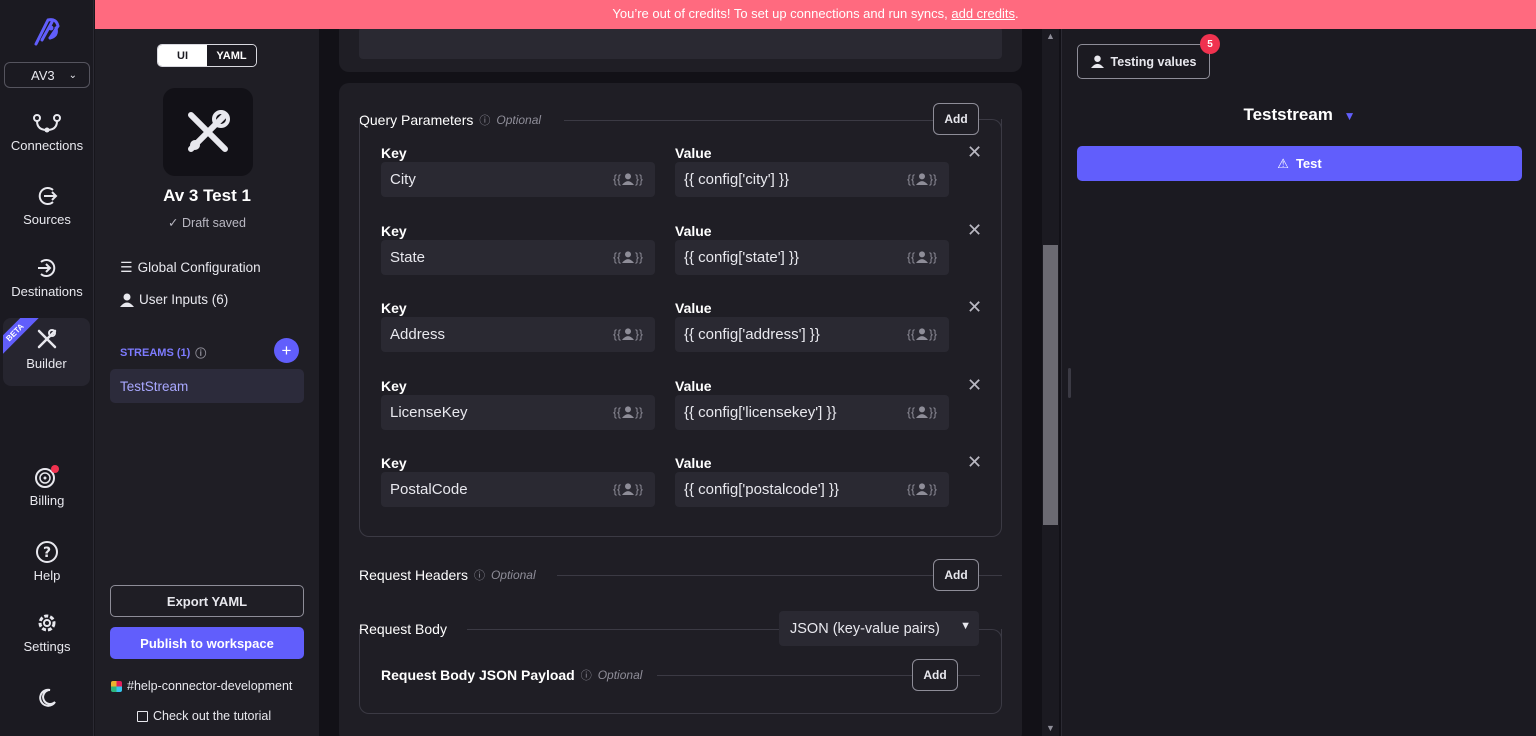  What do you see at coordinates (935, 675) in the screenshot?
I see `add-payload-button: Add` at bounding box center [935, 675].